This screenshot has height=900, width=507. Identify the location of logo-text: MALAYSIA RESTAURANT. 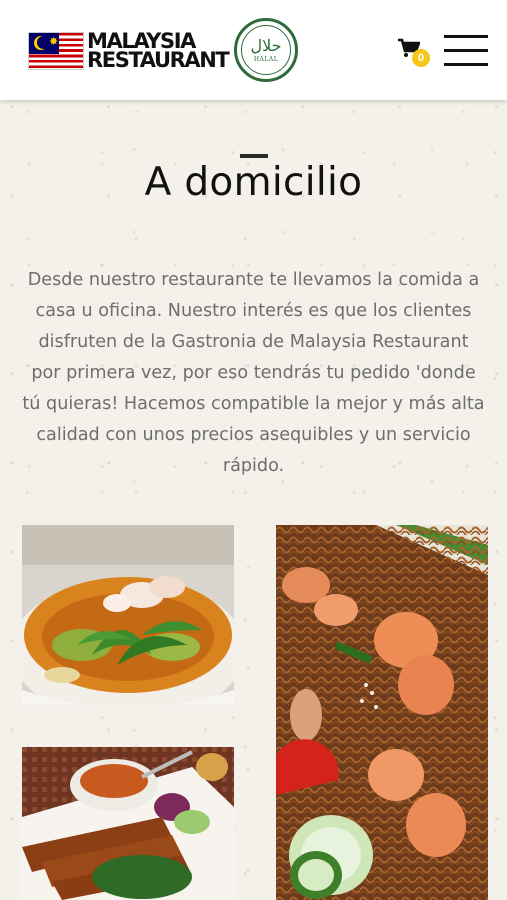
(158, 51).